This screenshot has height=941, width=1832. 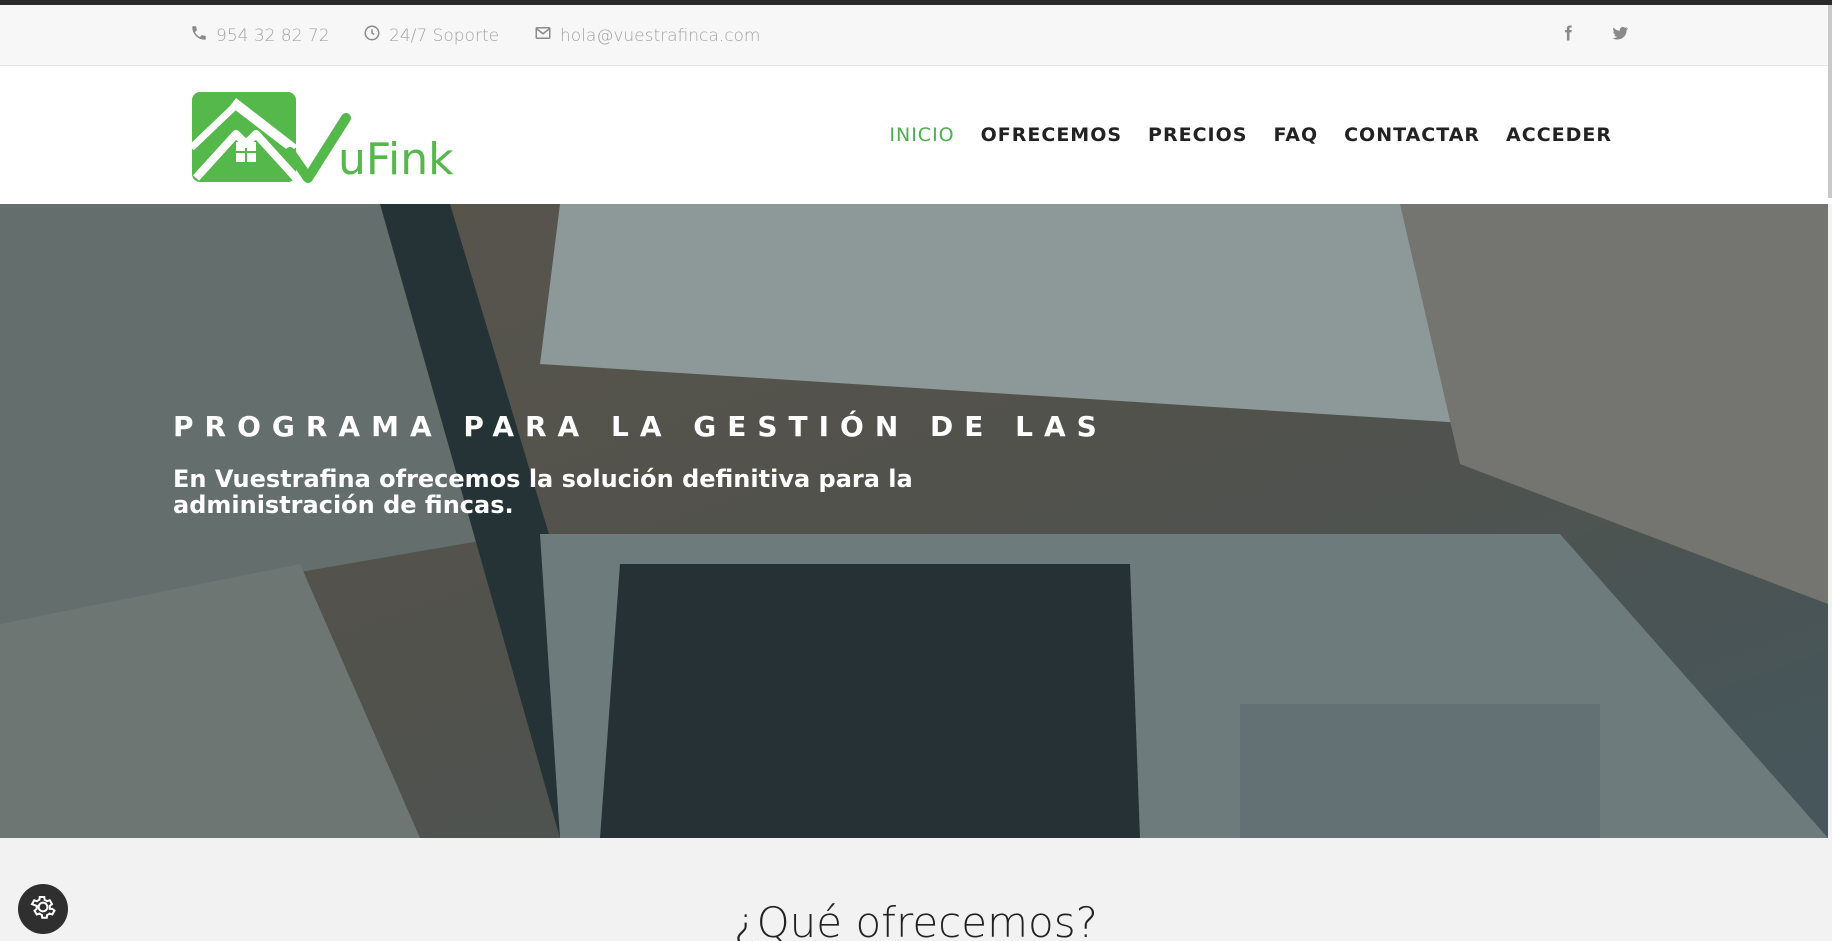 What do you see at coordinates (921, 135) in the screenshot?
I see `nav-item-inicio: INICIO` at bounding box center [921, 135].